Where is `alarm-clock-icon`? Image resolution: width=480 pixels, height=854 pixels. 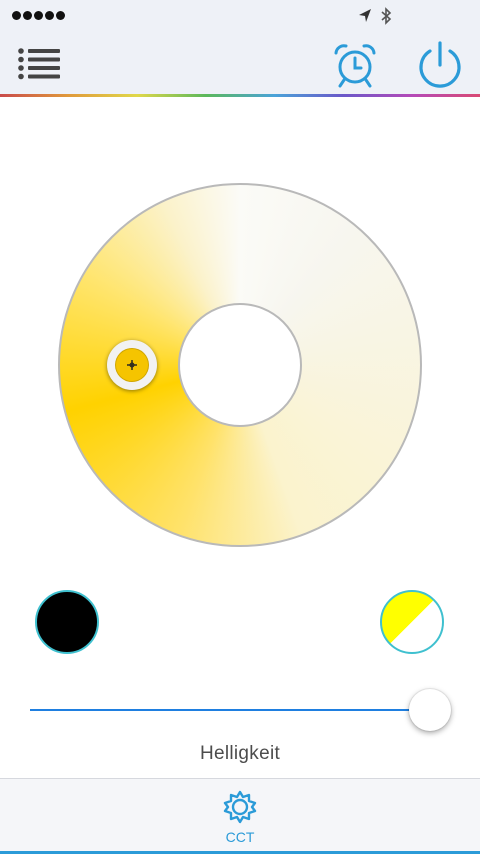 alarm-clock-icon is located at coordinates (355, 65).